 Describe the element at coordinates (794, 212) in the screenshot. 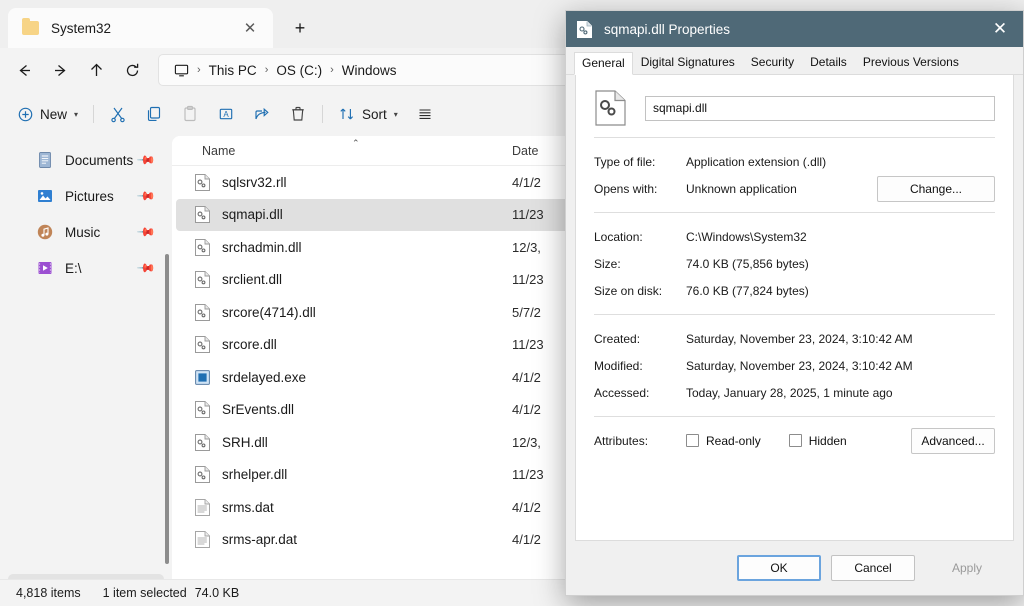

I see `divider` at that location.